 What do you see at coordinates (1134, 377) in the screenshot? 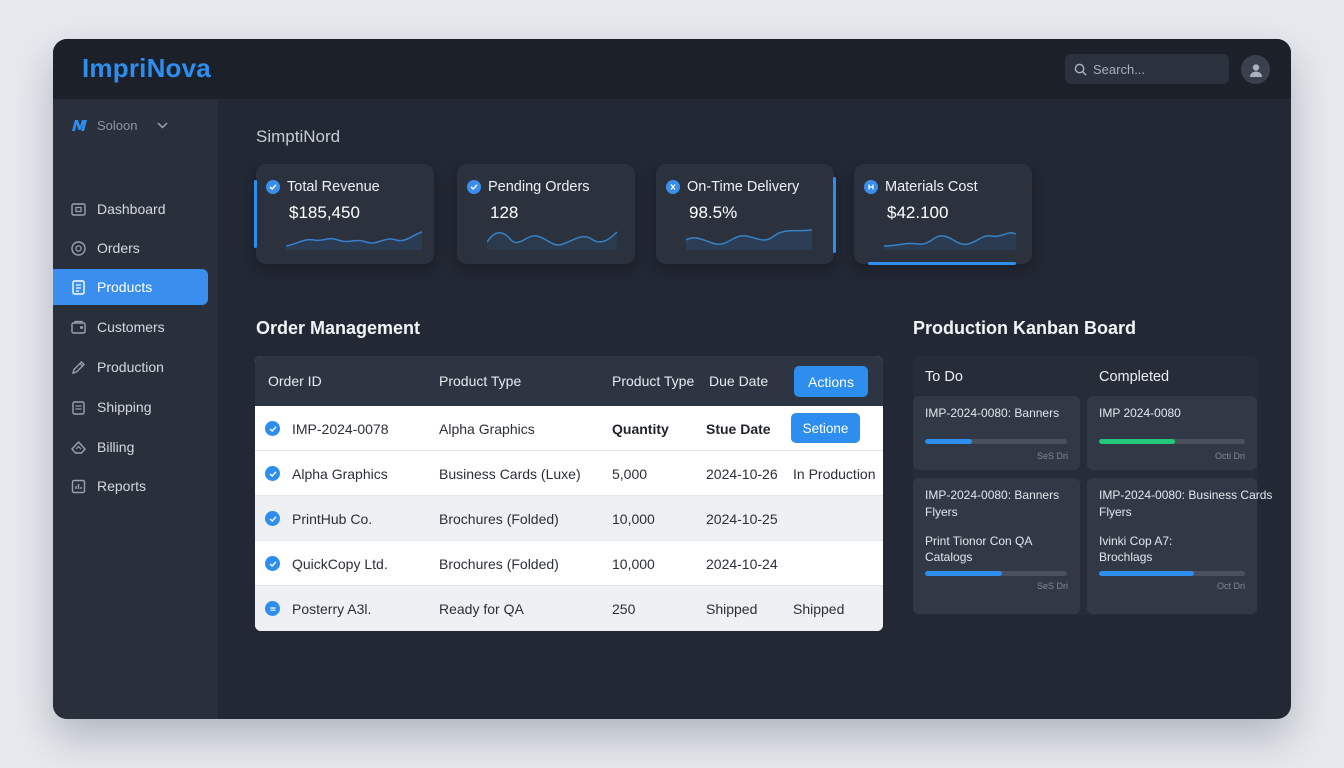
I see `kanban-column-title-completed: Completed` at bounding box center [1134, 377].